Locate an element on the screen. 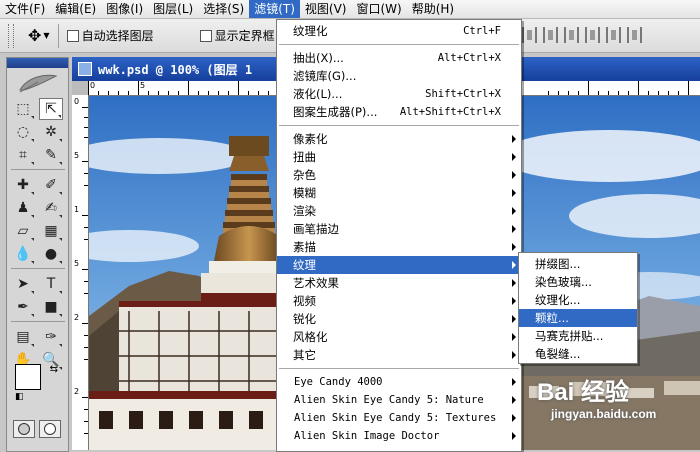  menu-separator is located at coordinates (399, 125).